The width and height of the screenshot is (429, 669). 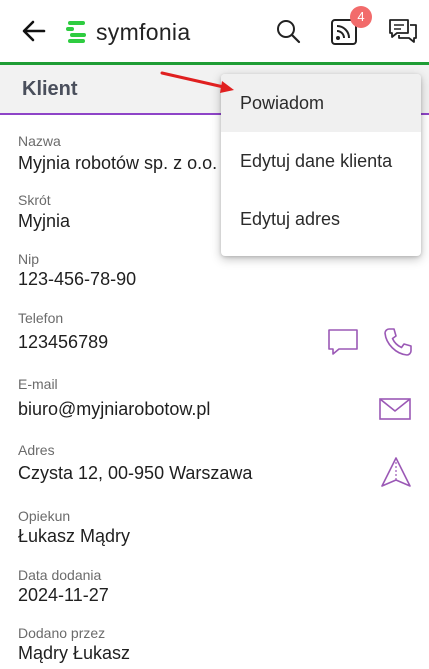 I want to click on section-title: Klient, so click(x=50, y=89).